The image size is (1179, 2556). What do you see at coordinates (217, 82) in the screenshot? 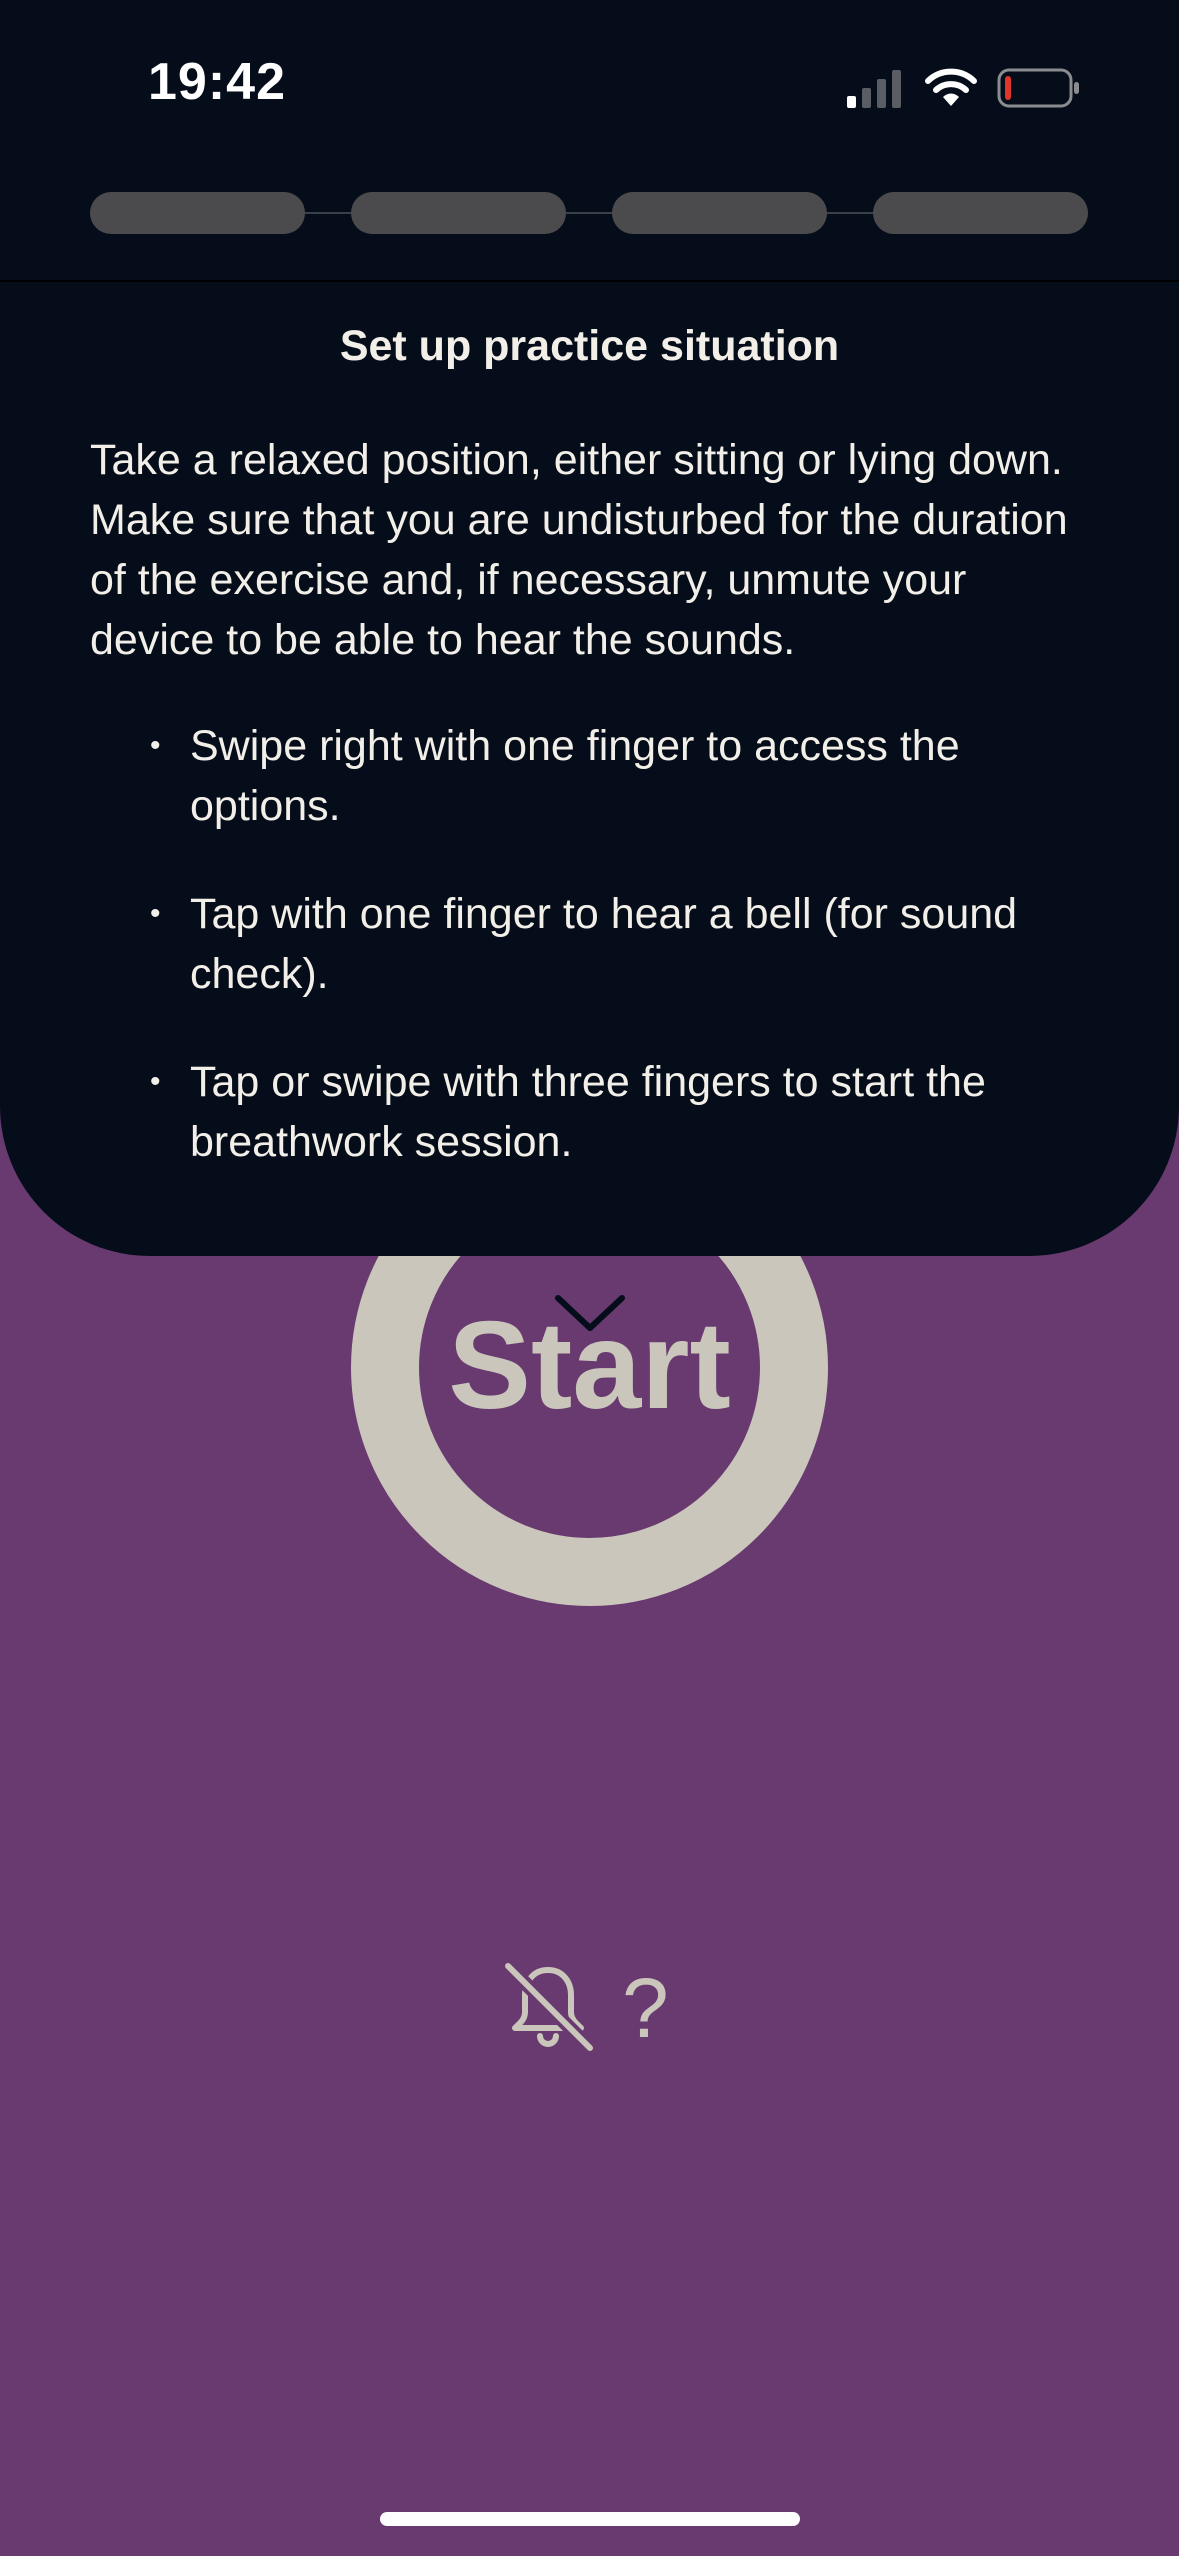
I see `status-time: 19:42` at bounding box center [217, 82].